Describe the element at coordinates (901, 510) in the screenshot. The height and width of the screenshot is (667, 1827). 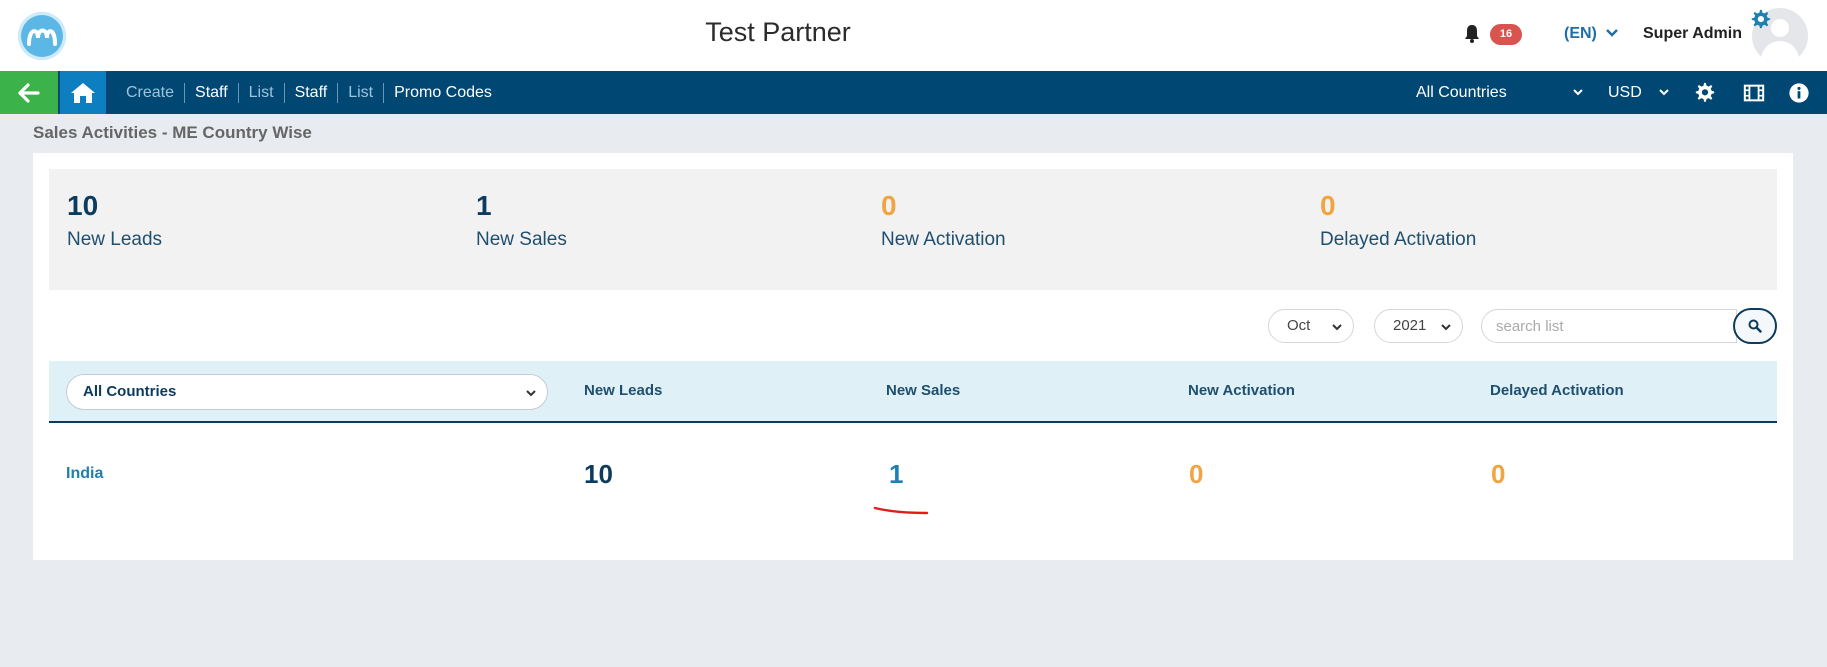
I see `red-annotation-underline` at that location.